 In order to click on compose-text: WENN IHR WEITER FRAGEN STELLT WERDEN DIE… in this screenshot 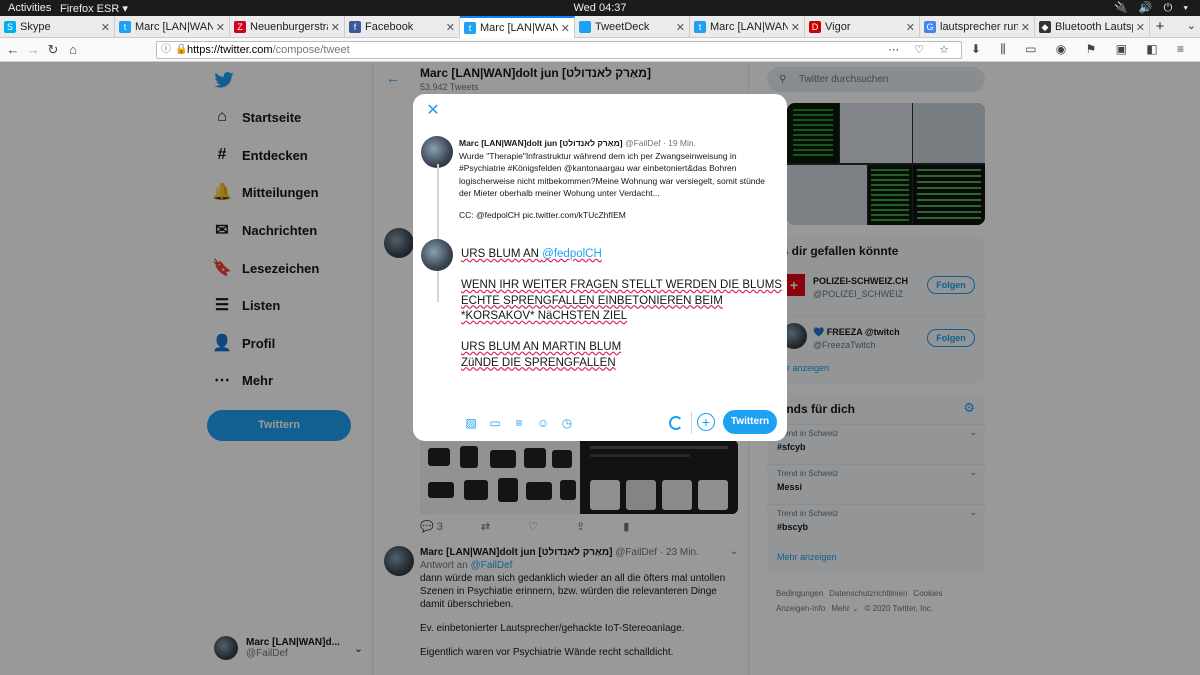, I will do `click(621, 285)`.